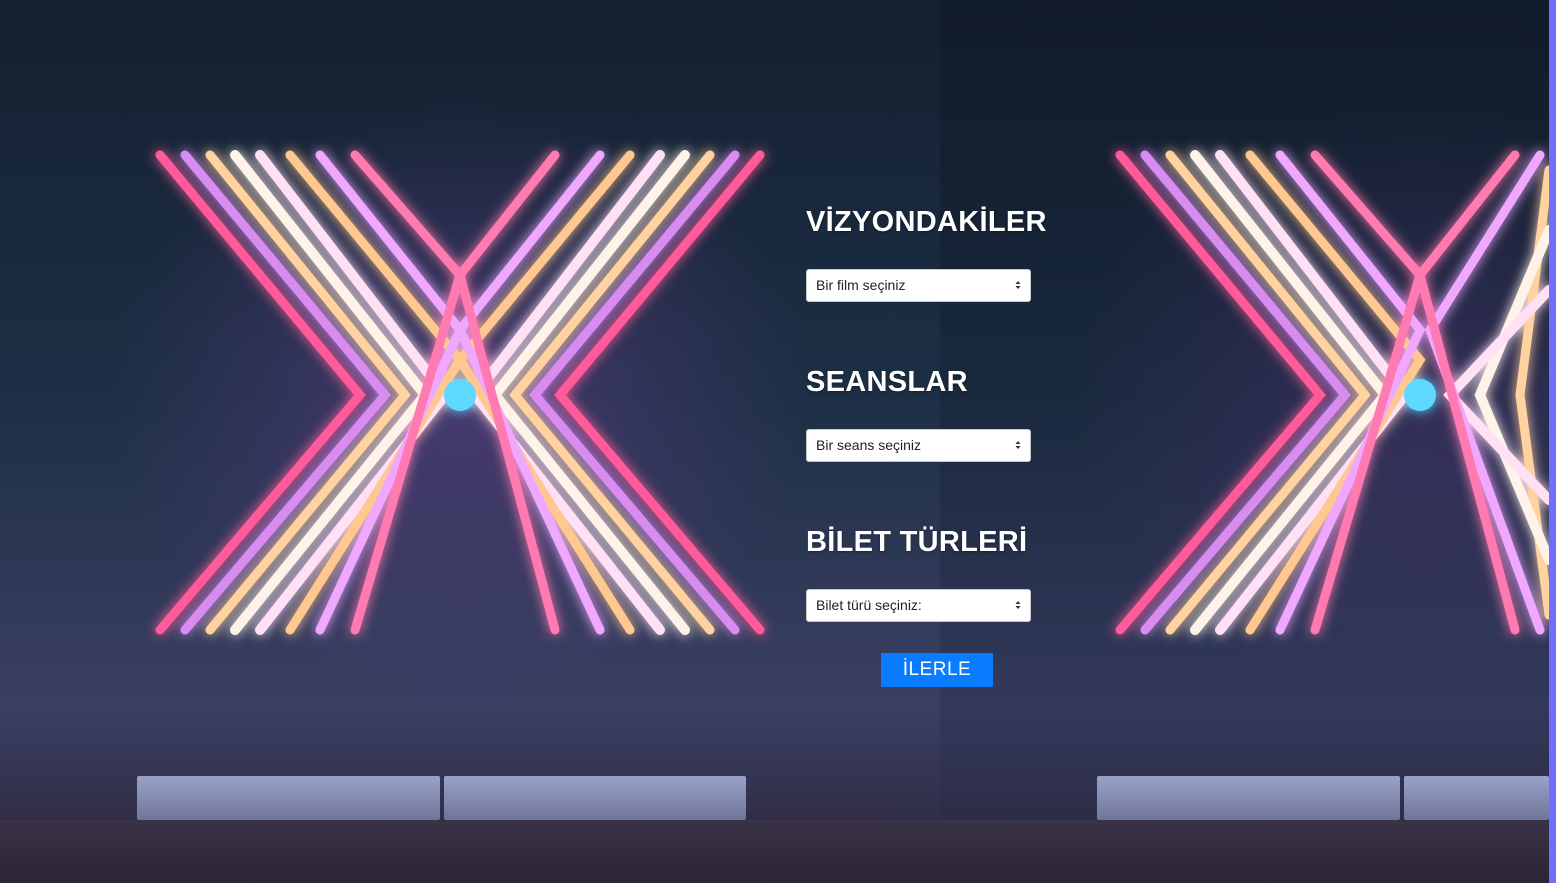 This screenshot has width=1556, height=883. Describe the element at coordinates (926, 222) in the screenshot. I see `section-heading-now-showing: VİZYONDAKİLER` at that location.